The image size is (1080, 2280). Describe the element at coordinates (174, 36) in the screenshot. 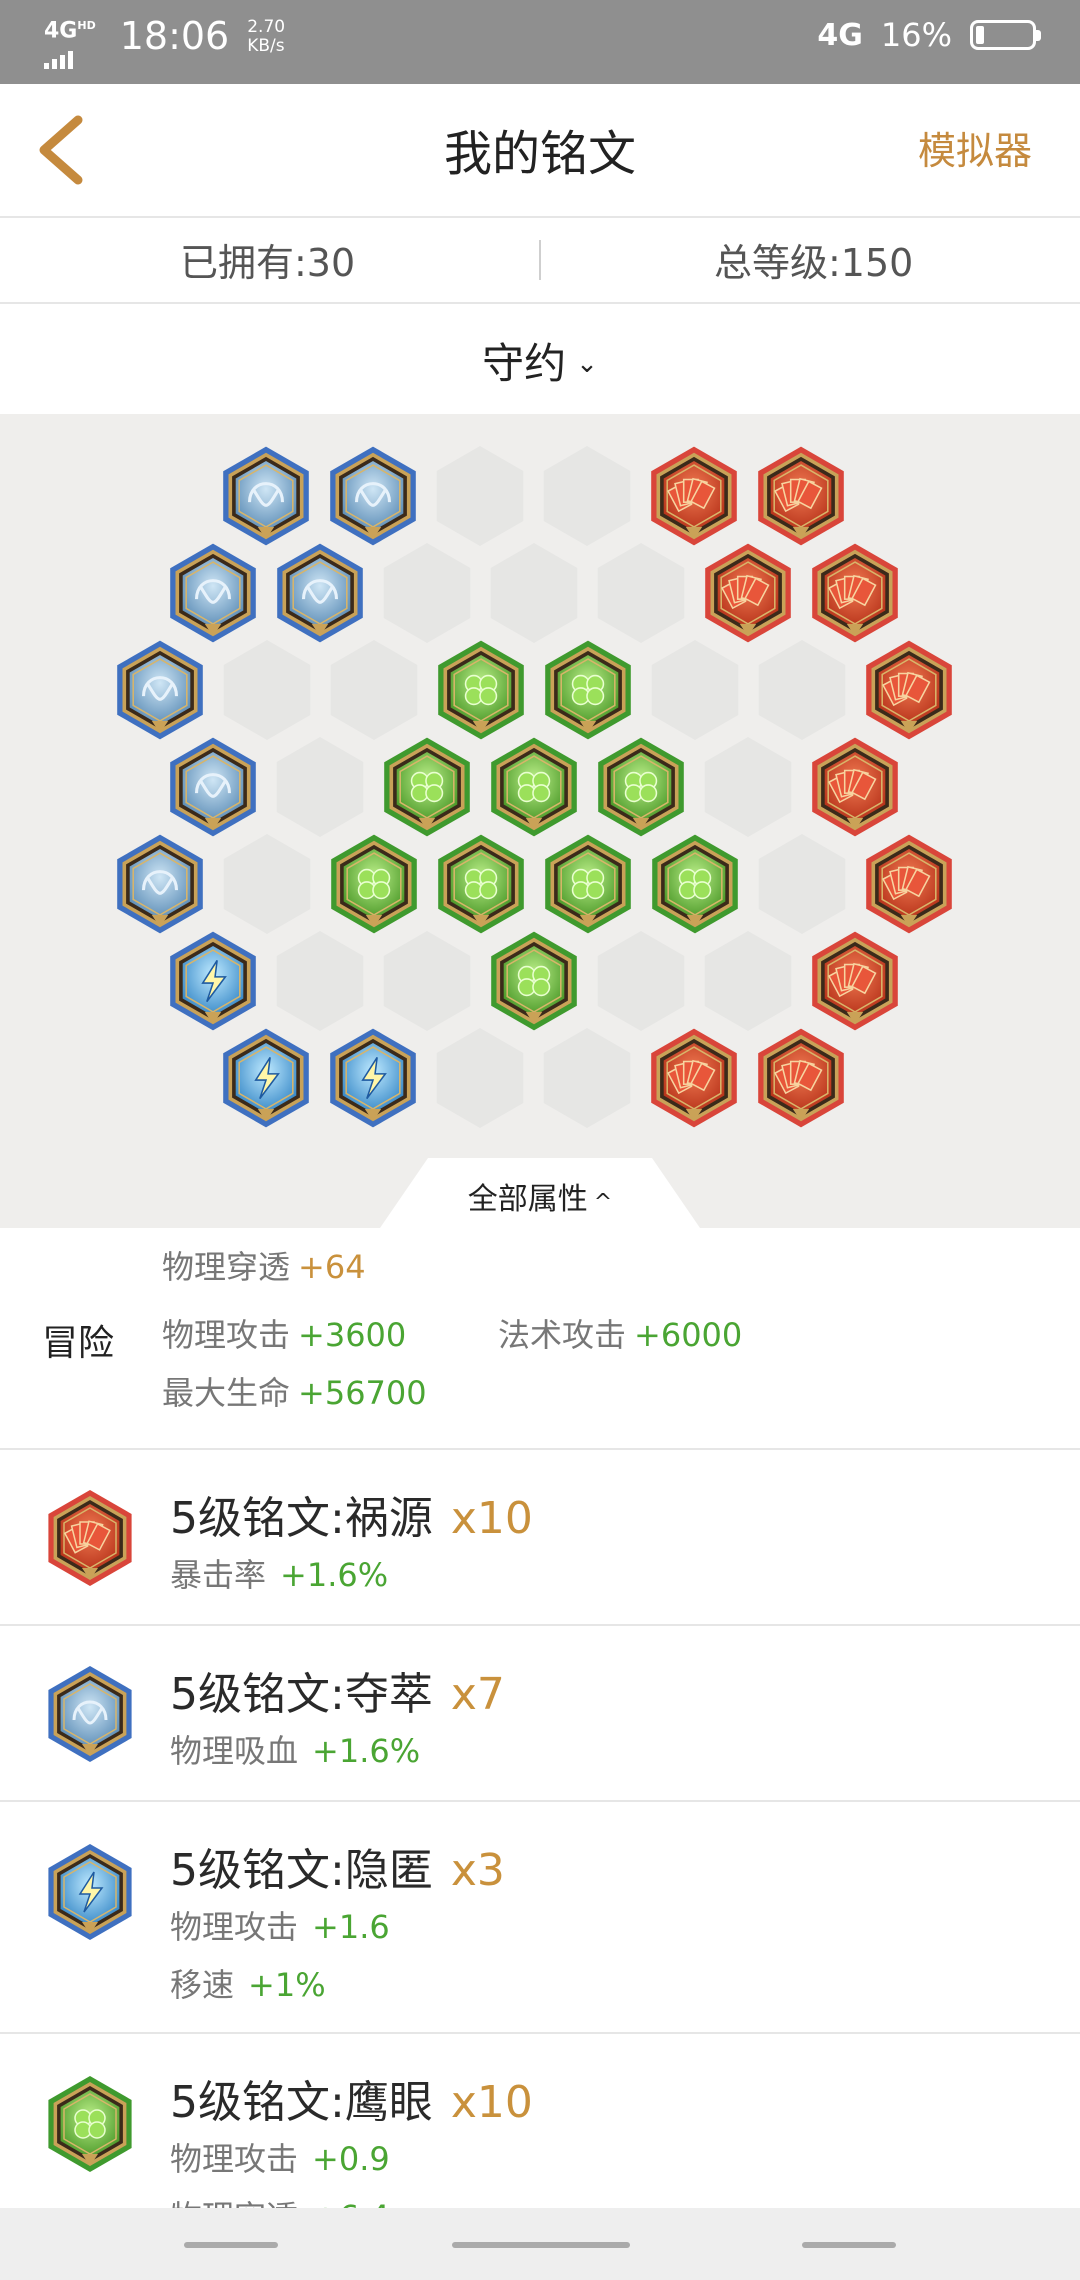

I see `clock: 18:06` at that location.